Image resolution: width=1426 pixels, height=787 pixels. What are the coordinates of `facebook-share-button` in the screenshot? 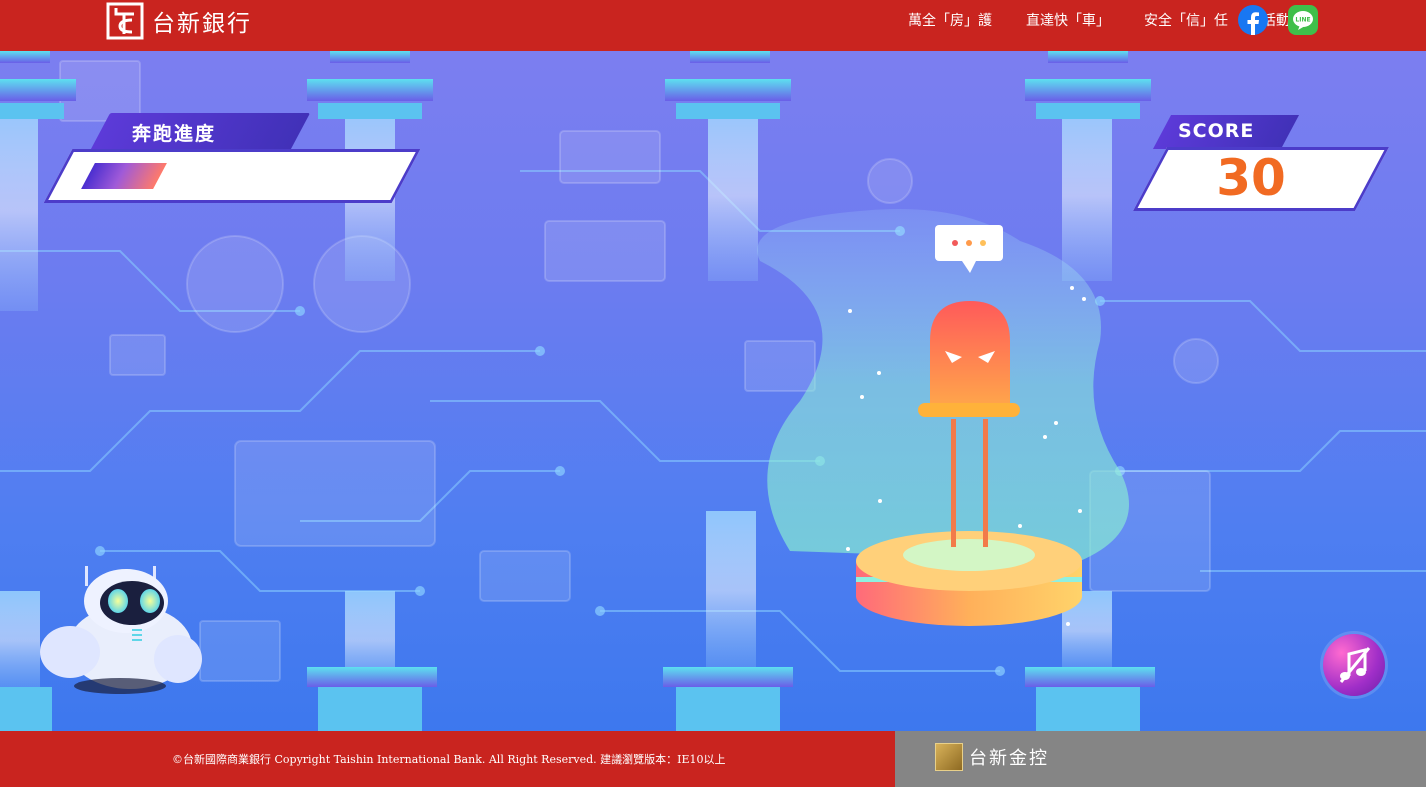 It's located at (1253, 20).